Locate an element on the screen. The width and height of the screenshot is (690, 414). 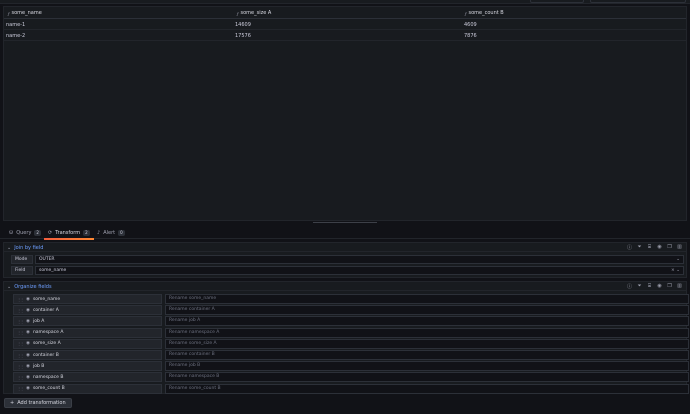
field-name-cell: ⋮⋮ ◉ some_name is located at coordinates (87, 299).